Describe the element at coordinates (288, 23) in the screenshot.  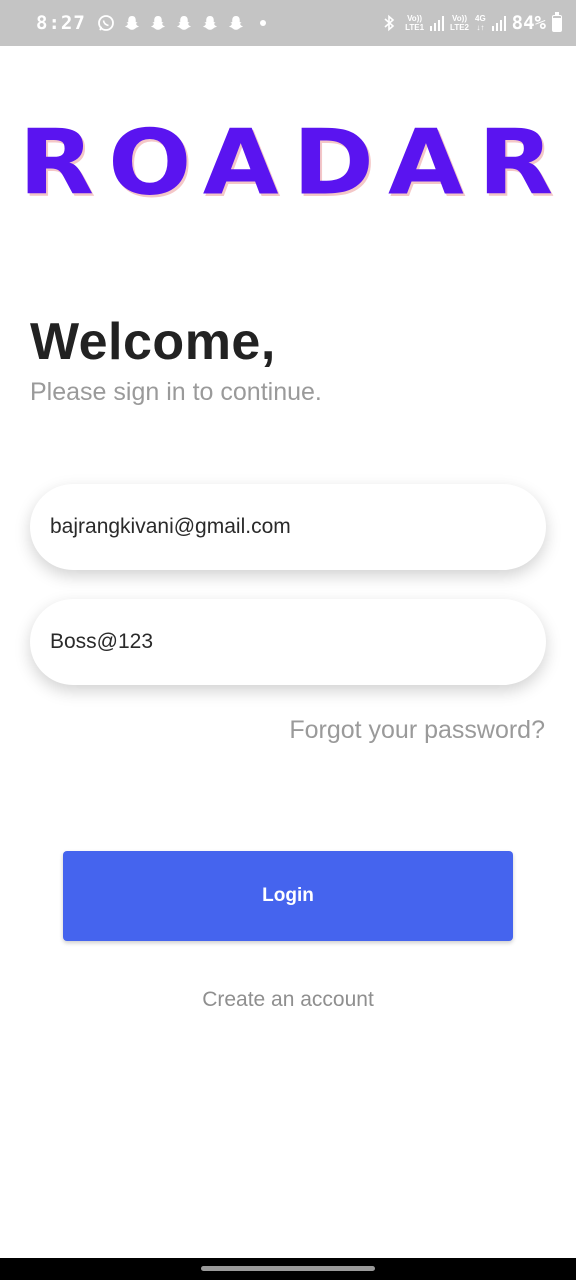
I see `status-bar: 8:27 Vo)) LTE1 Vo)) LTE2 4G ↓↑ 84%` at that location.